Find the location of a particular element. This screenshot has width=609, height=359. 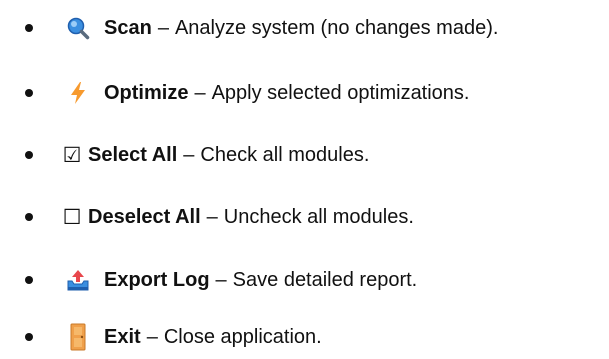

checked-box-icon: ☑ is located at coordinates (72, 154).